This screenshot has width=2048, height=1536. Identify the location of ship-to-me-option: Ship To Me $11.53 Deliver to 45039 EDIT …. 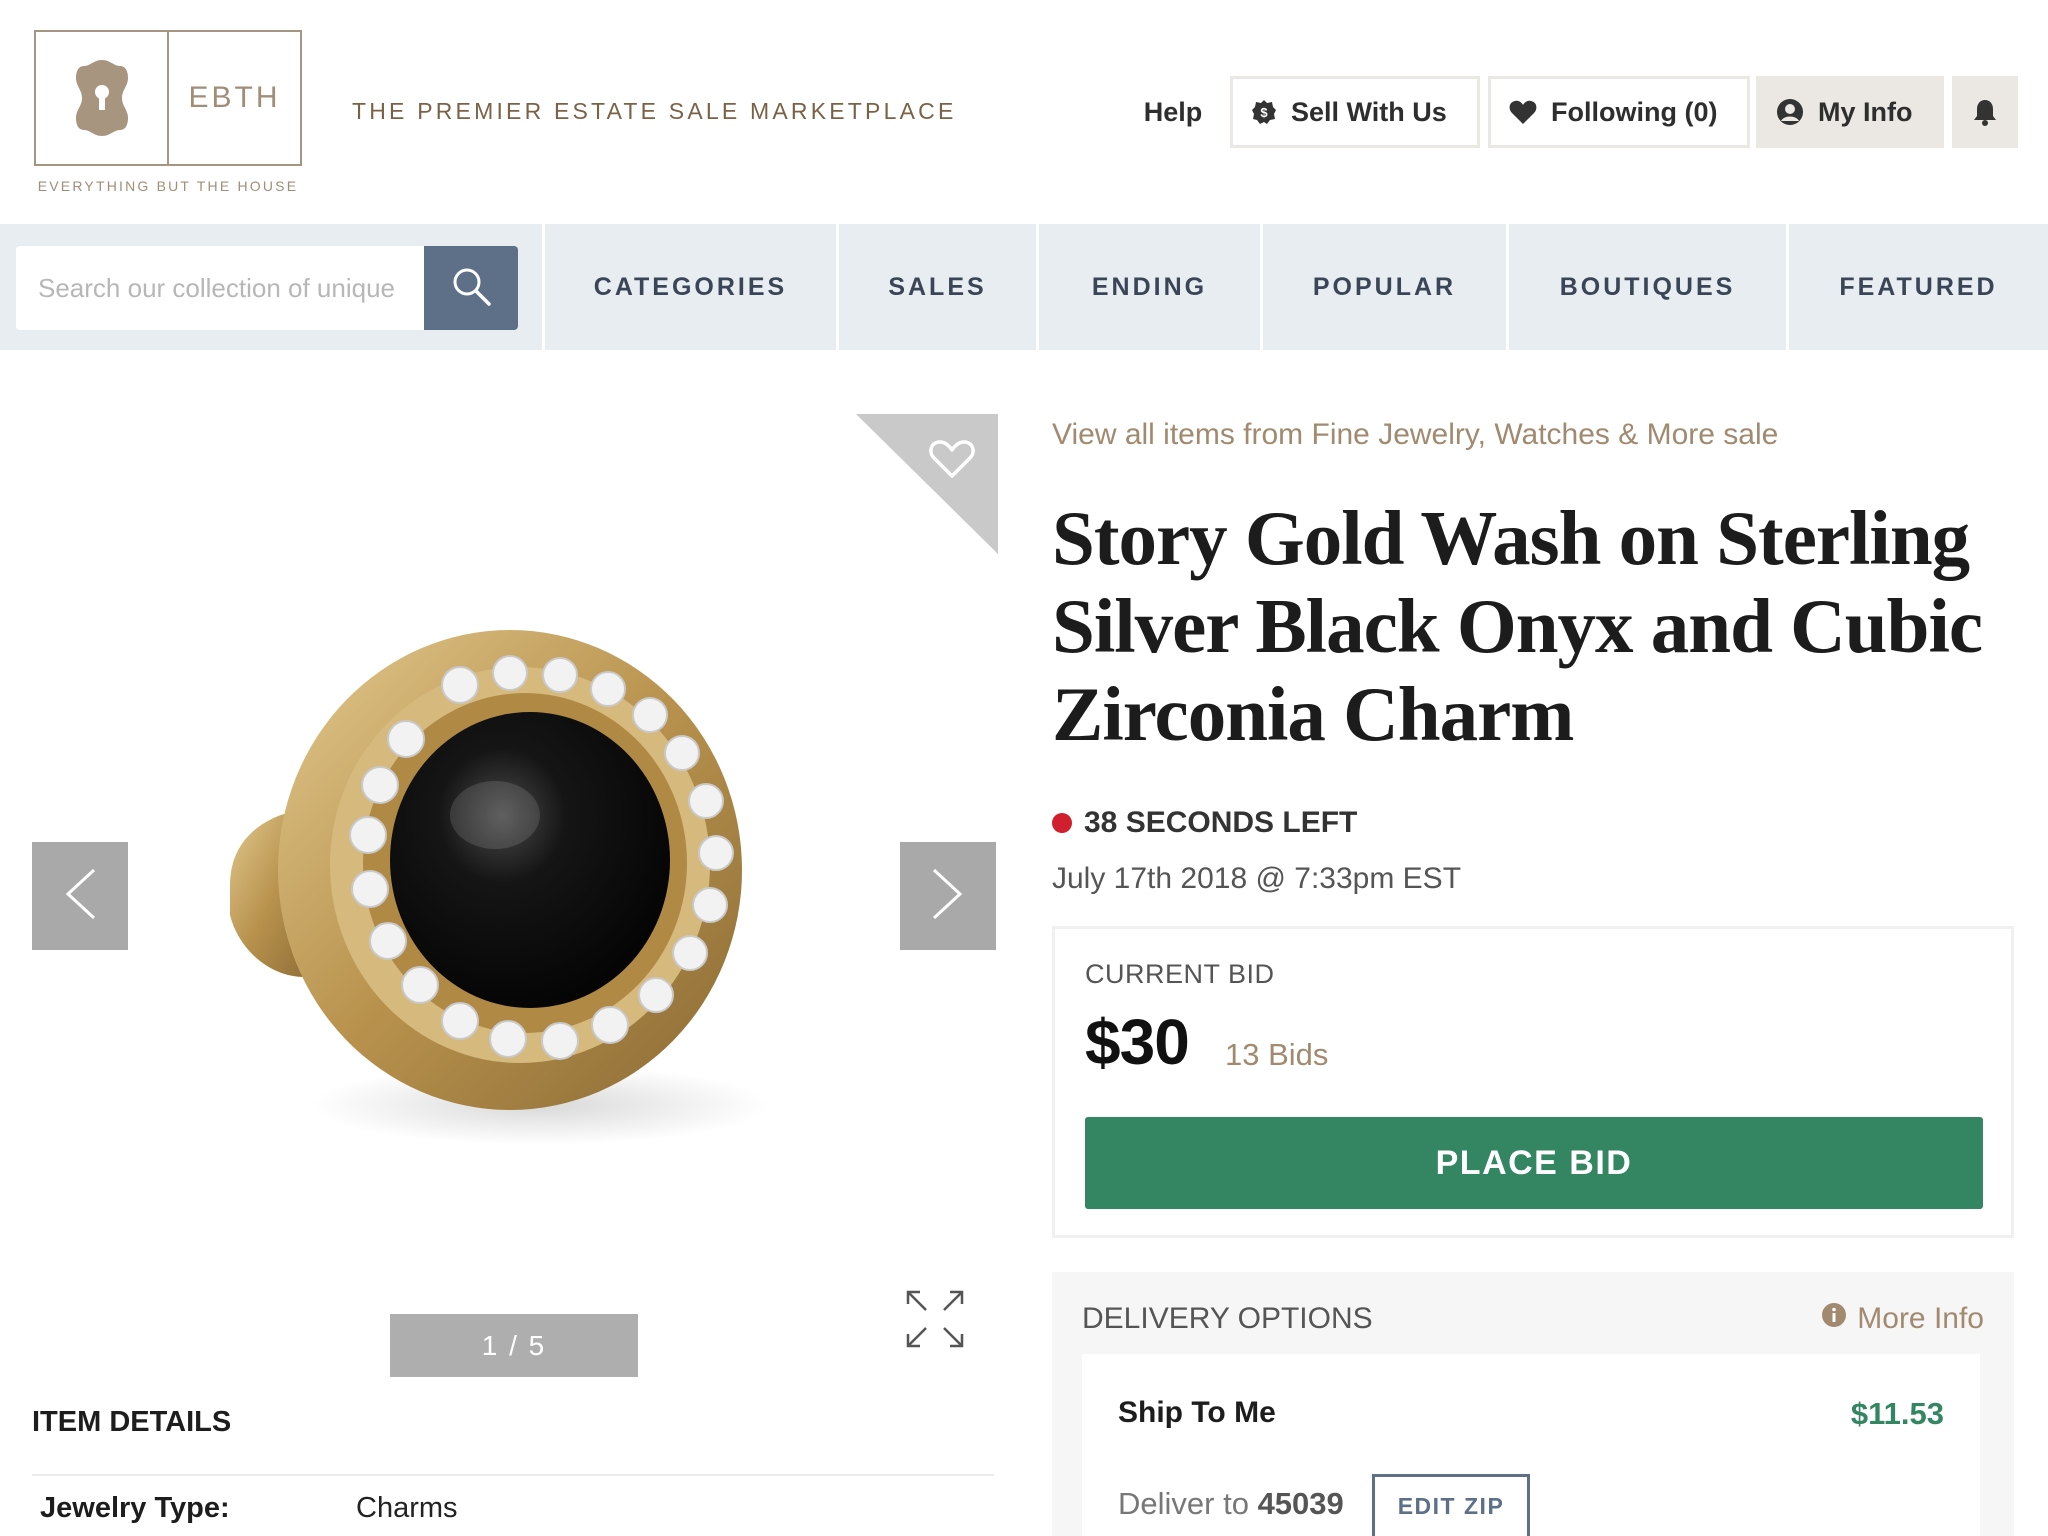
(1531, 1445).